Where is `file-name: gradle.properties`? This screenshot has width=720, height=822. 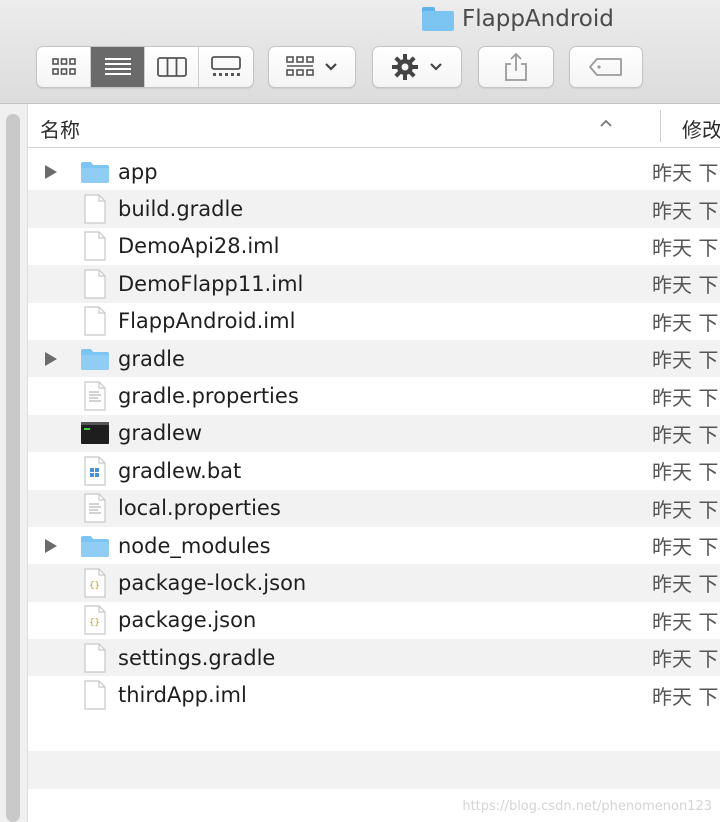
file-name: gradle.properties is located at coordinates (208, 396).